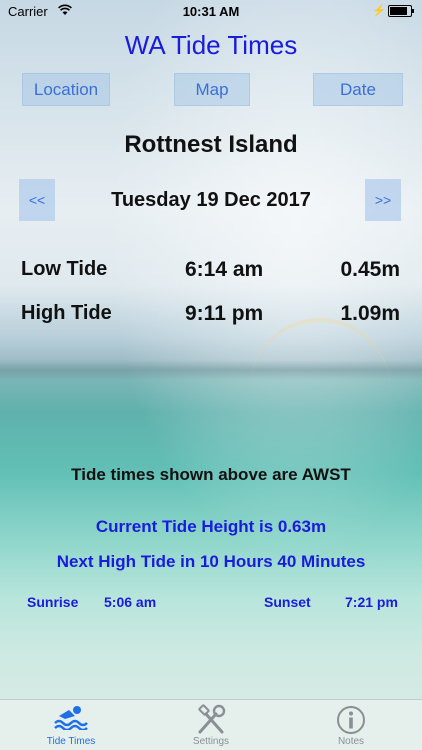 The width and height of the screenshot is (422, 750). What do you see at coordinates (212, 719) in the screenshot?
I see `tools-icon` at bounding box center [212, 719].